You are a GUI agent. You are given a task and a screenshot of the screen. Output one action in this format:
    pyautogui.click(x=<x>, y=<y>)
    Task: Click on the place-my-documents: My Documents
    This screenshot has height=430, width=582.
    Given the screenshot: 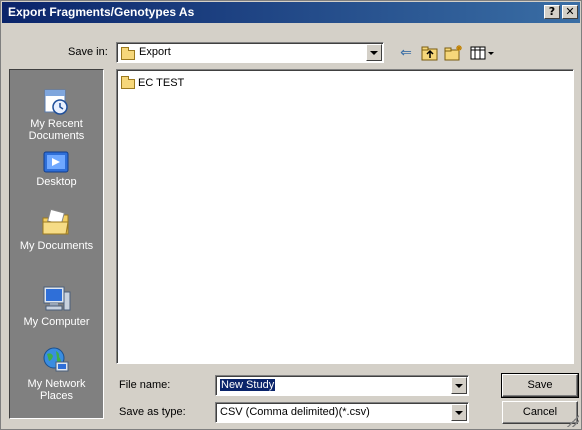 What is the action you would take?
    pyautogui.click(x=56, y=234)
    